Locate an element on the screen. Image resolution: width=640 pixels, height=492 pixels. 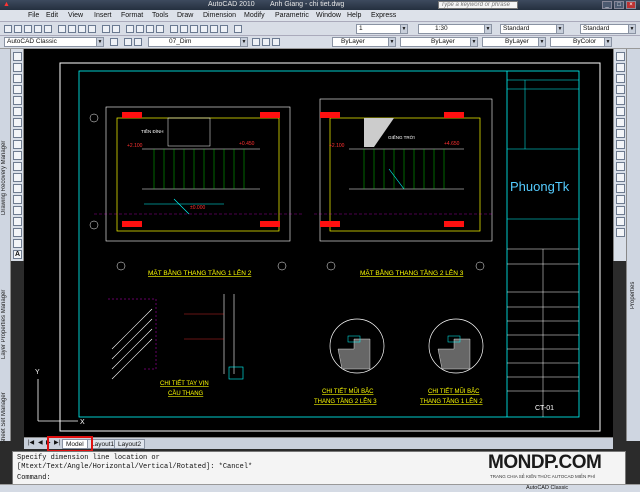
menu-file: File is located at coordinates (33, 15).